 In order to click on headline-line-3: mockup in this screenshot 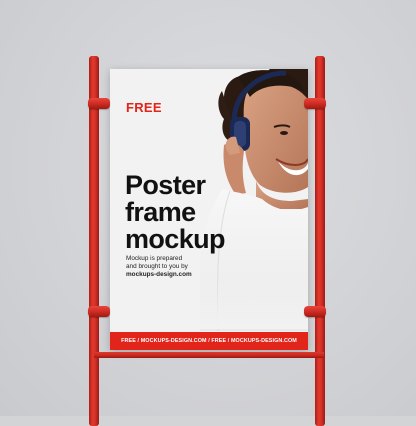, I will do `click(175, 239)`.